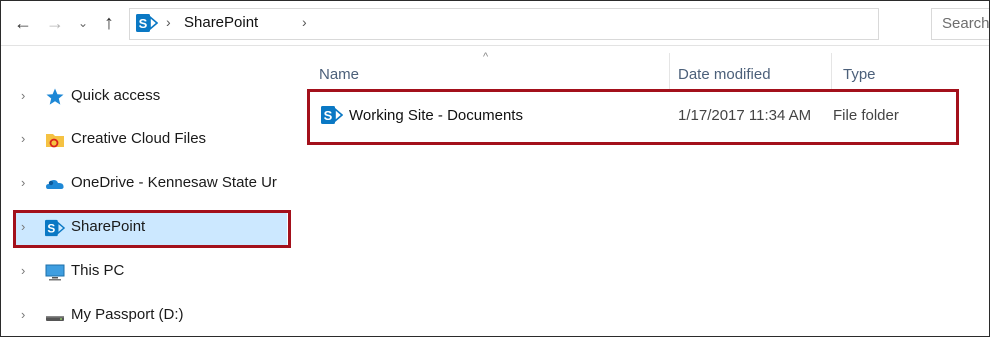  I want to click on recent-locations-chevron-icon: ⌄, so click(83, 23).